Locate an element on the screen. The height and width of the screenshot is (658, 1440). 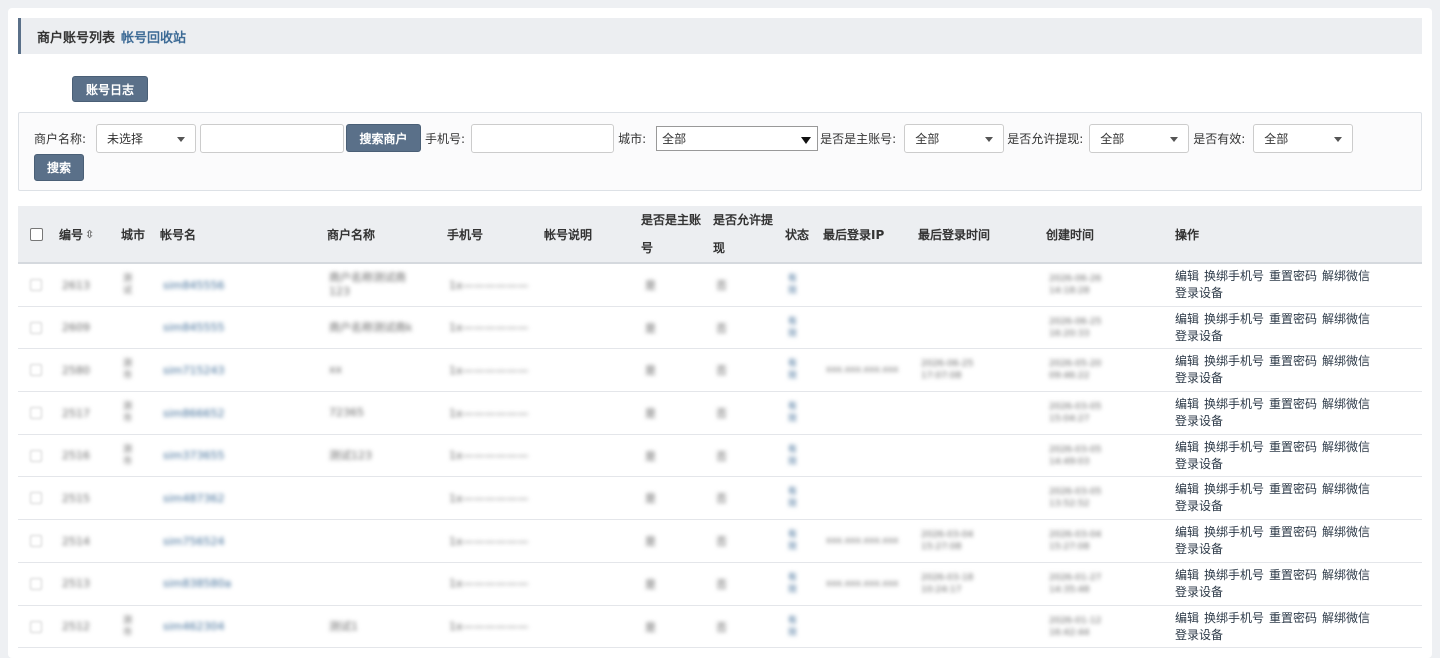
city-select: 全部 is located at coordinates (737, 138).